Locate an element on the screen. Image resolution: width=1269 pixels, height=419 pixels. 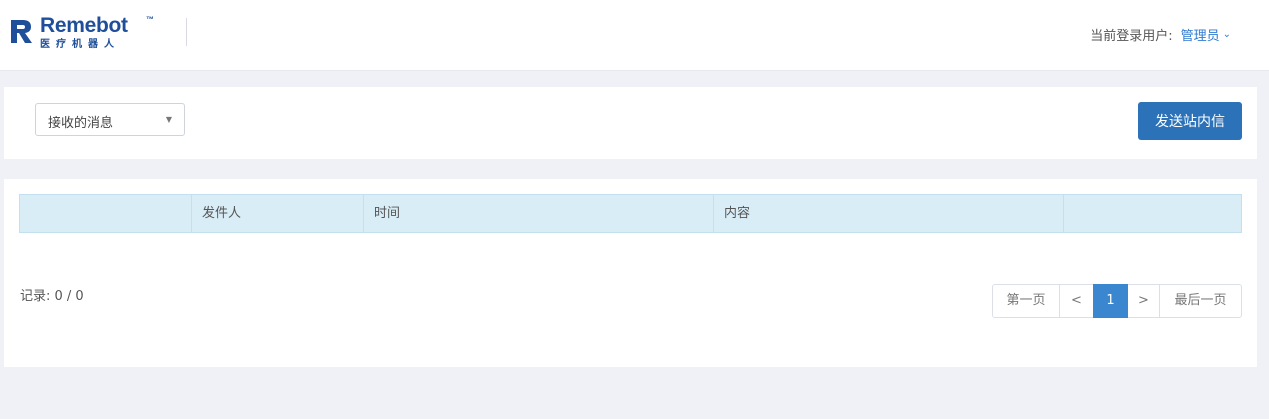
logo-trademark: ™ is located at coordinates (150, 19).